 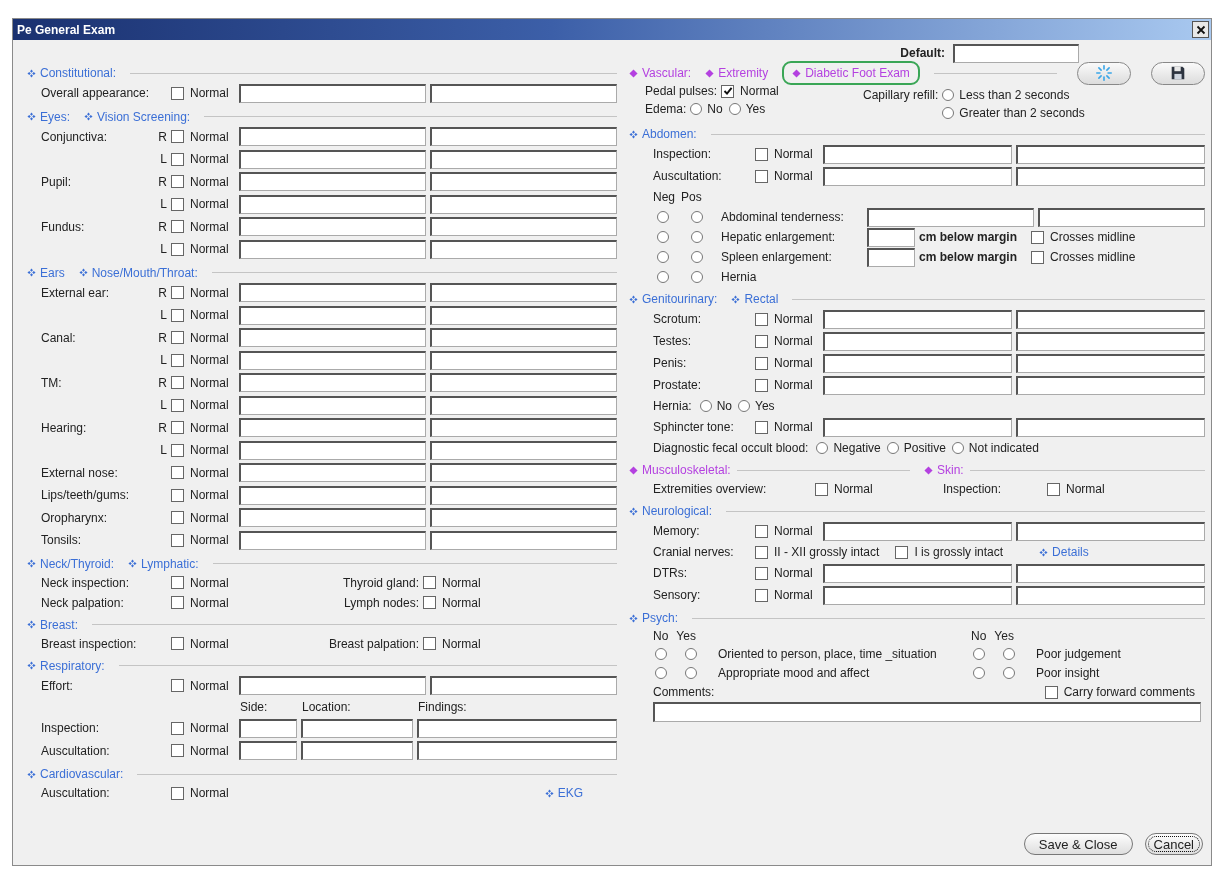 What do you see at coordinates (944, 470) in the screenshot?
I see `section-link: Skin:` at bounding box center [944, 470].